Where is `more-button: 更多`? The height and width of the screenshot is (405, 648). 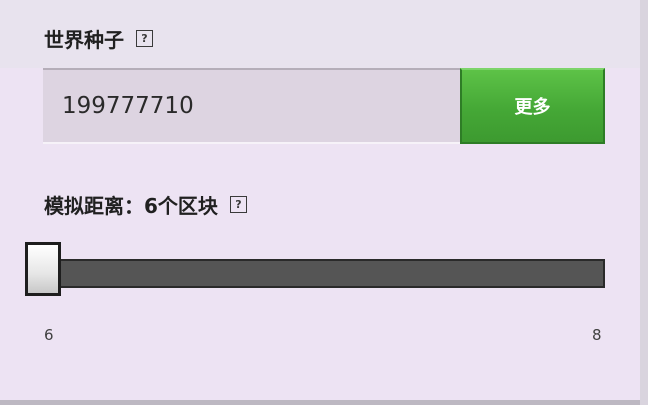
more-button: 更多 is located at coordinates (532, 106).